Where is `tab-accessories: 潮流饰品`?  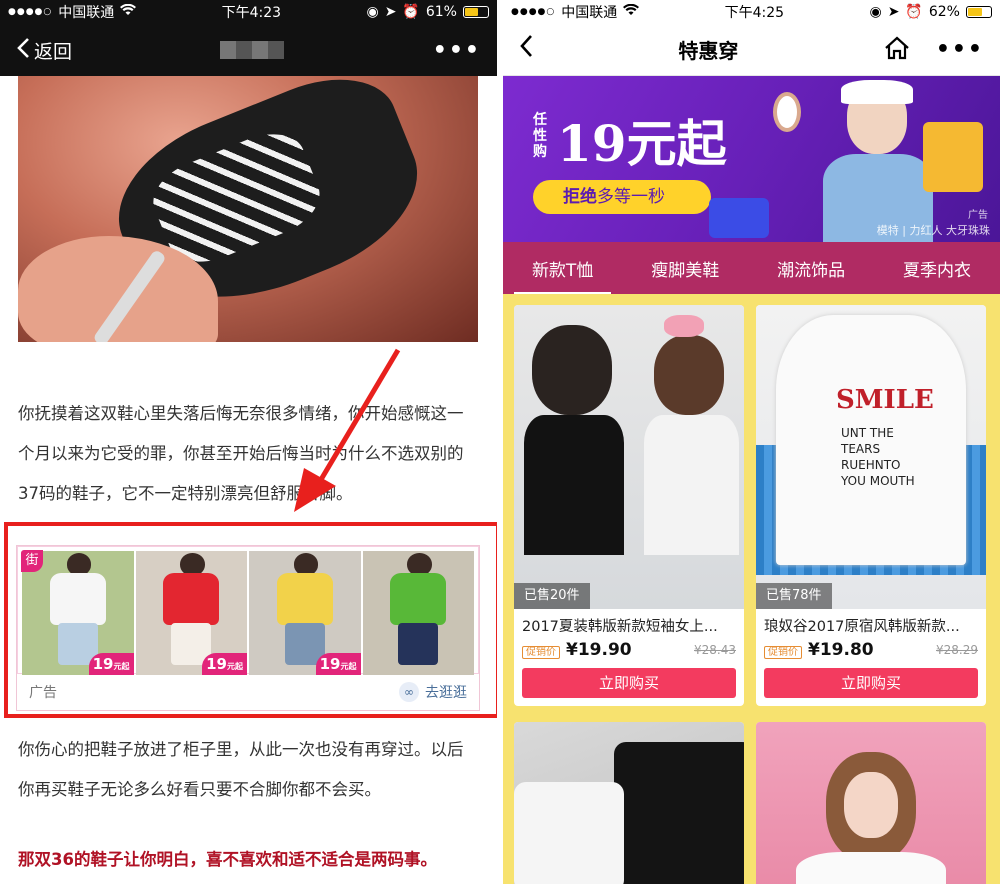
tab-accessories: 潮流饰品 is located at coordinates (811, 268).